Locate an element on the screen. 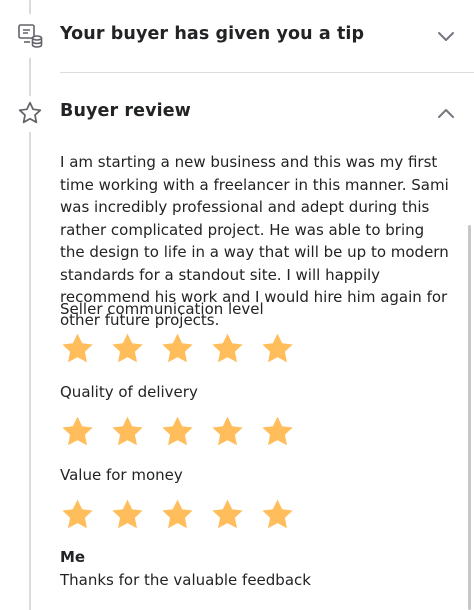 The height and width of the screenshot is (610, 474). rating-label: Quality of delivery is located at coordinates (129, 392).